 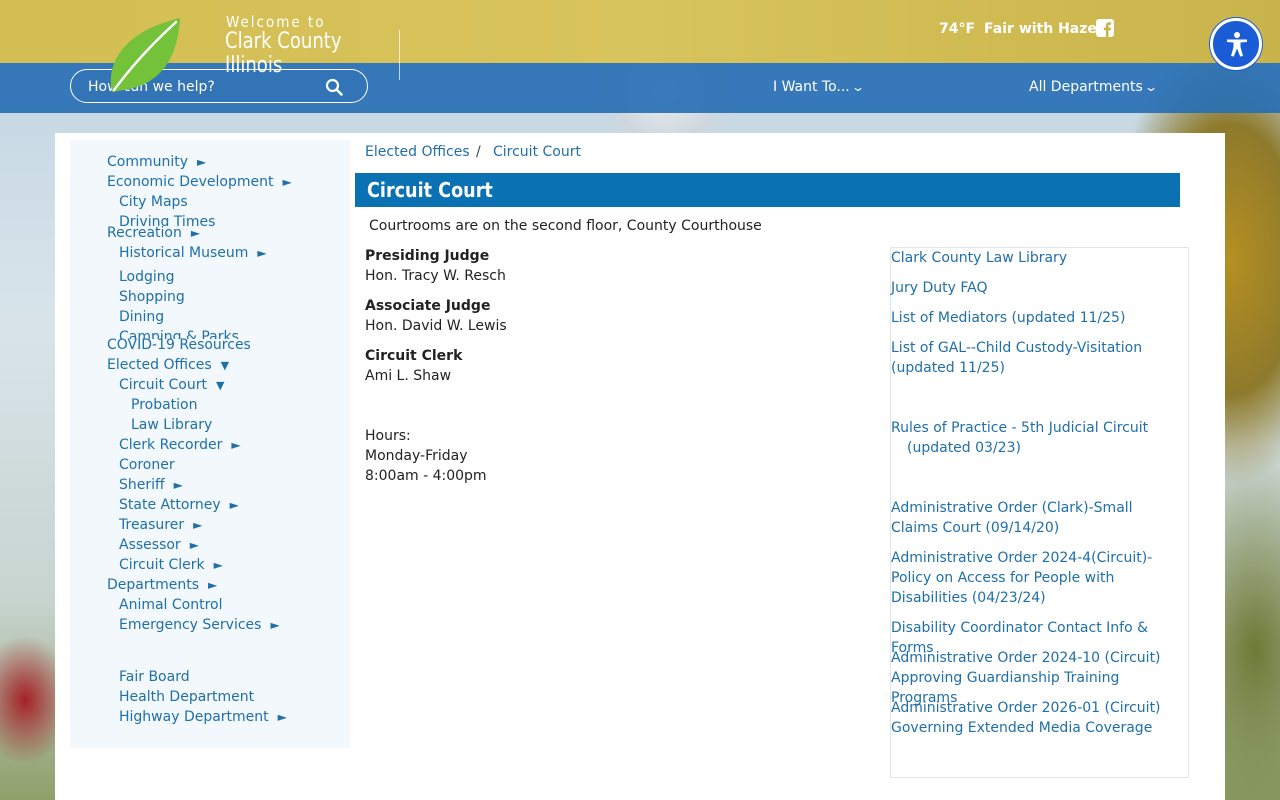 I want to click on sidebar-item-highway-department: Highway Department ►, so click(x=203, y=717).